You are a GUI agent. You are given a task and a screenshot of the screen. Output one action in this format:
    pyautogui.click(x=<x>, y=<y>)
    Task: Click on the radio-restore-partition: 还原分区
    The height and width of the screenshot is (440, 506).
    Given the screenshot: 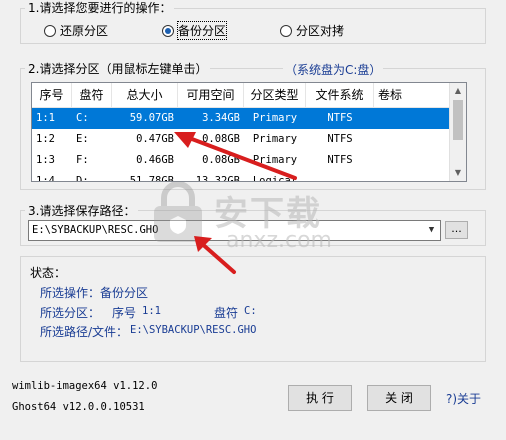 What is the action you would take?
    pyautogui.click(x=76, y=30)
    